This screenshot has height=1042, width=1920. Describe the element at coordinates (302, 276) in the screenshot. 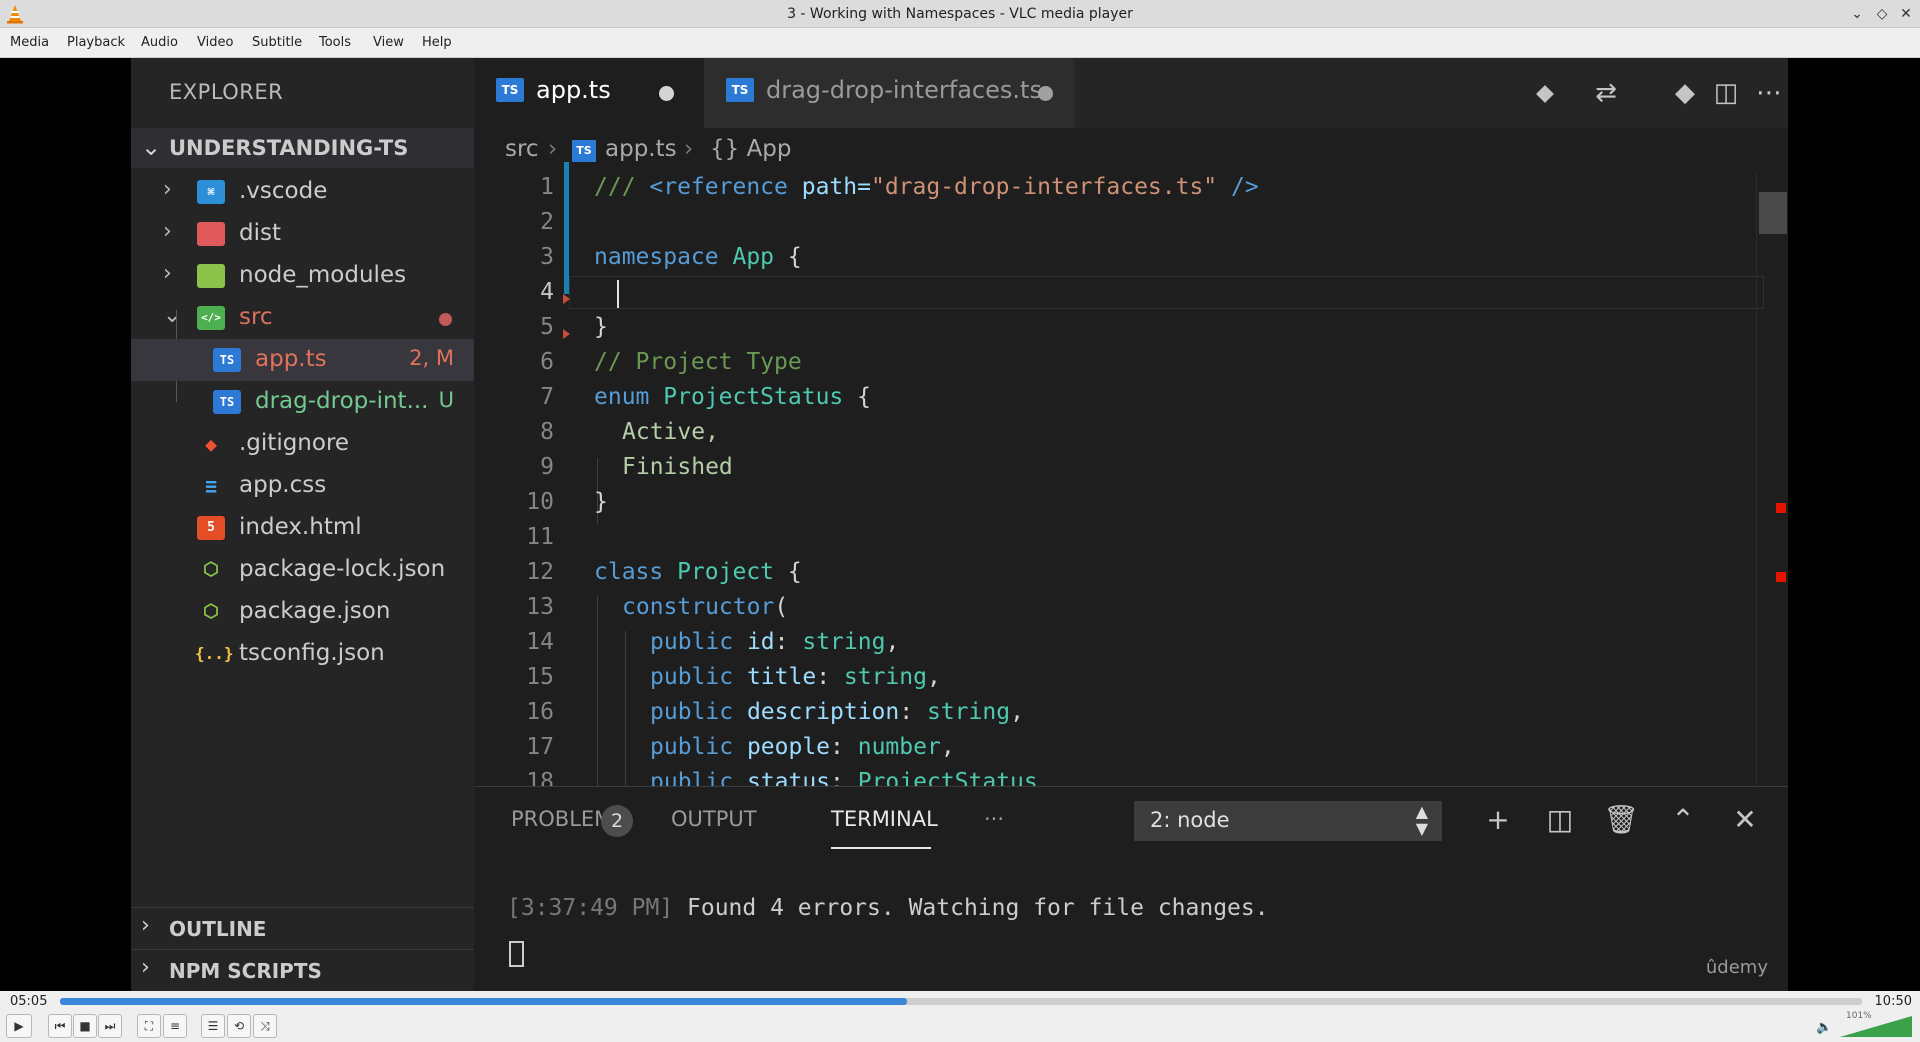

I see `tree-item-node-modules: › node_modules` at that location.